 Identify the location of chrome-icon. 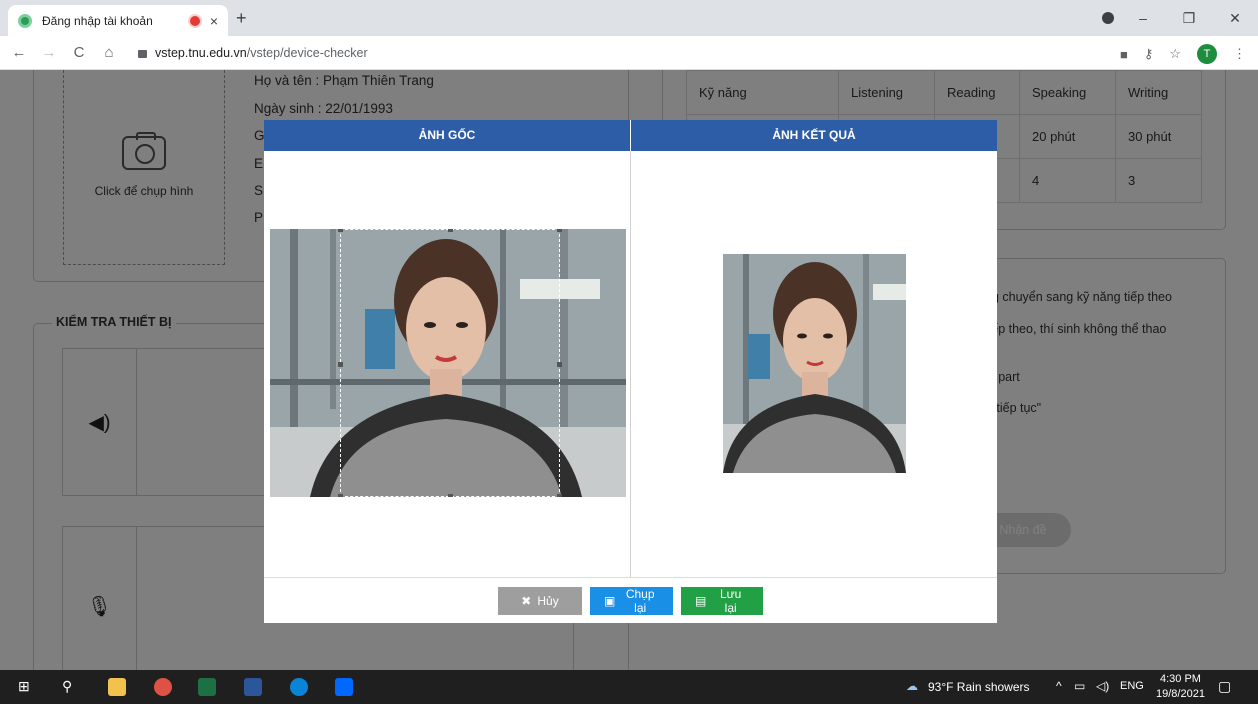
(163, 687).